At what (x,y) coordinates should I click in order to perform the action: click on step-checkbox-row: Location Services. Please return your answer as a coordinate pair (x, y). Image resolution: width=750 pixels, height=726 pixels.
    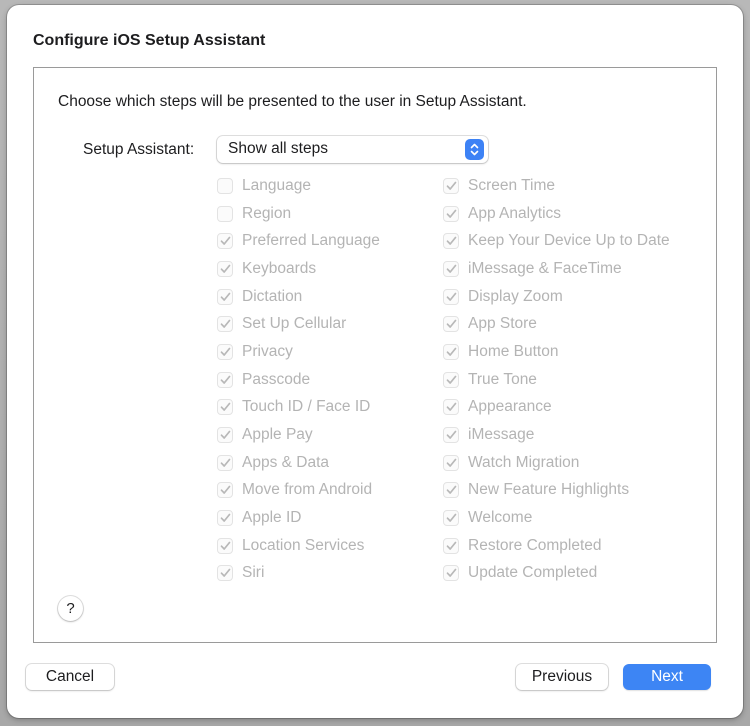
    Looking at the image, I should click on (330, 546).